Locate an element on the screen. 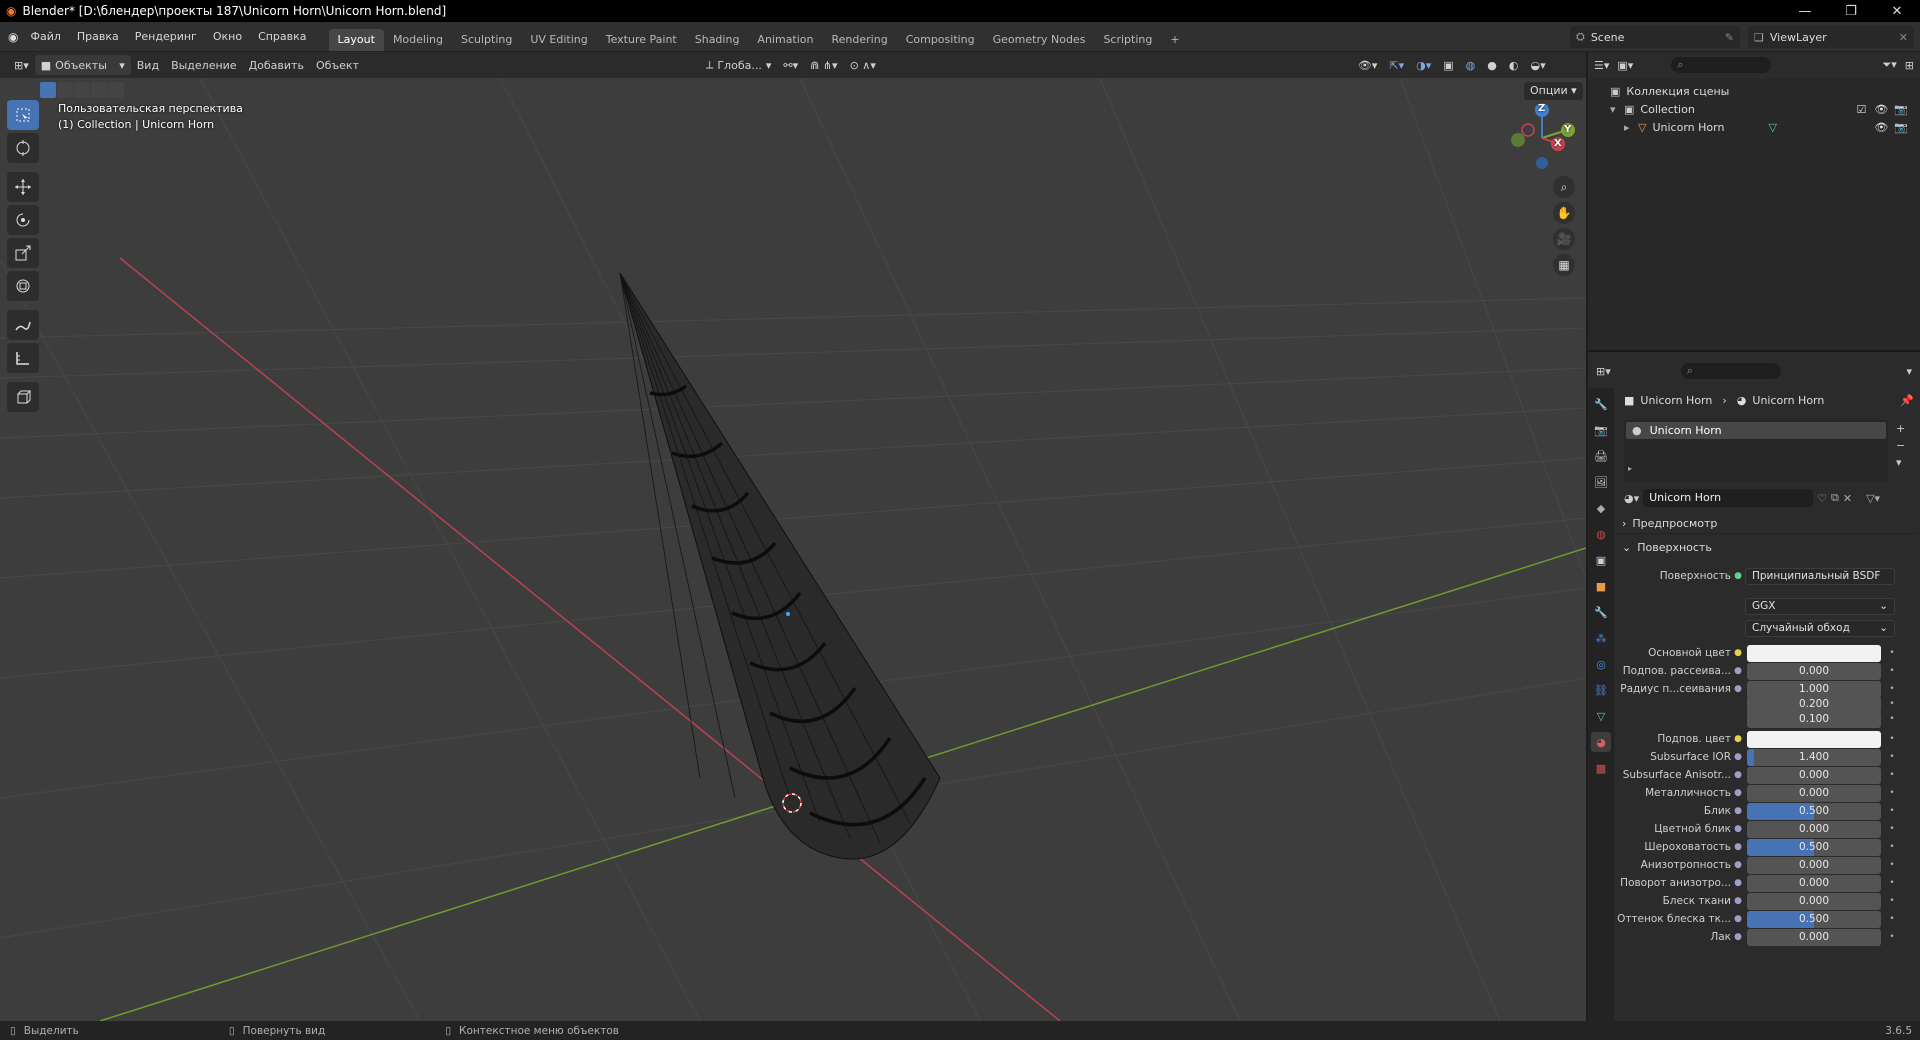 The height and width of the screenshot is (1040, 1920). menu-select: Выделение is located at coordinates (204, 65).